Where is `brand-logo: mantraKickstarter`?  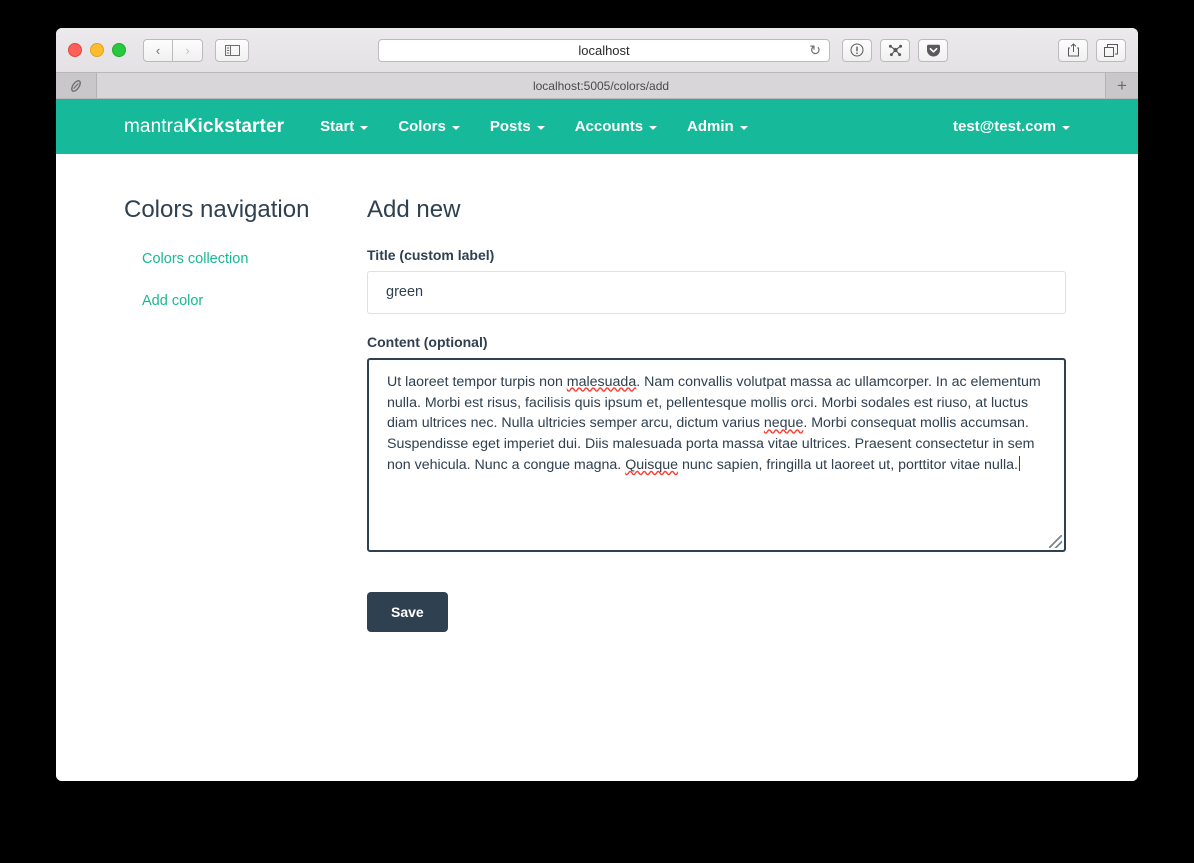
brand-logo: mantraKickstarter is located at coordinates (204, 127).